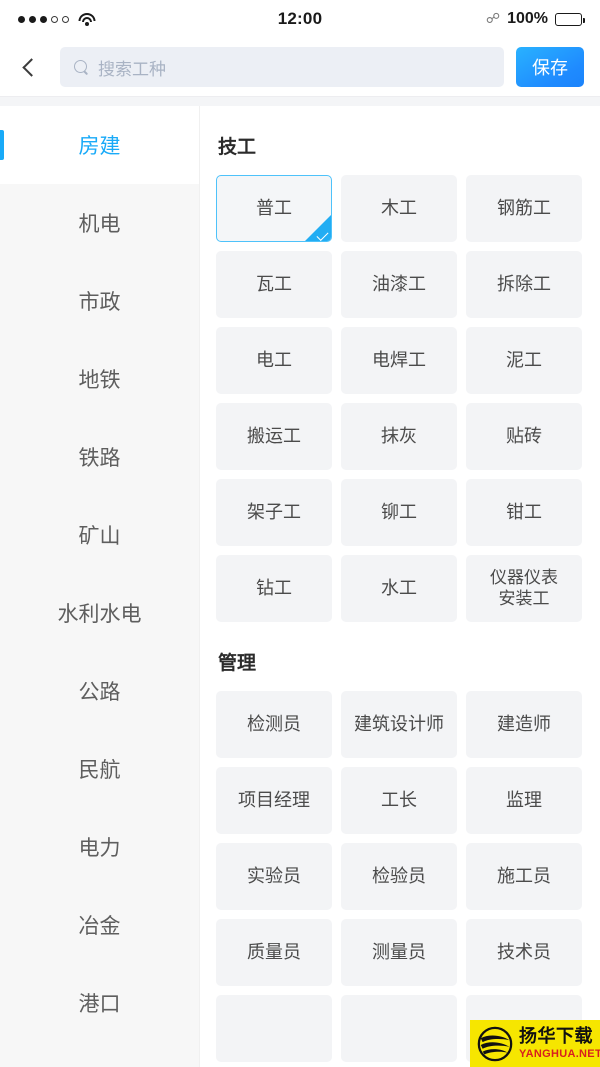 This screenshot has width=600, height=1067. Describe the element at coordinates (550, 67) in the screenshot. I see `save-button: 保存` at that location.